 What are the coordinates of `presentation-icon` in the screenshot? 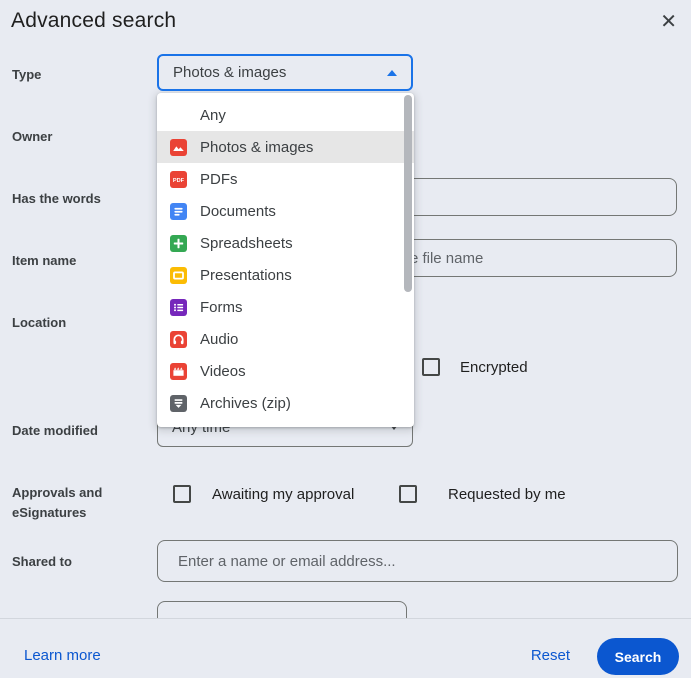 It's located at (178, 275).